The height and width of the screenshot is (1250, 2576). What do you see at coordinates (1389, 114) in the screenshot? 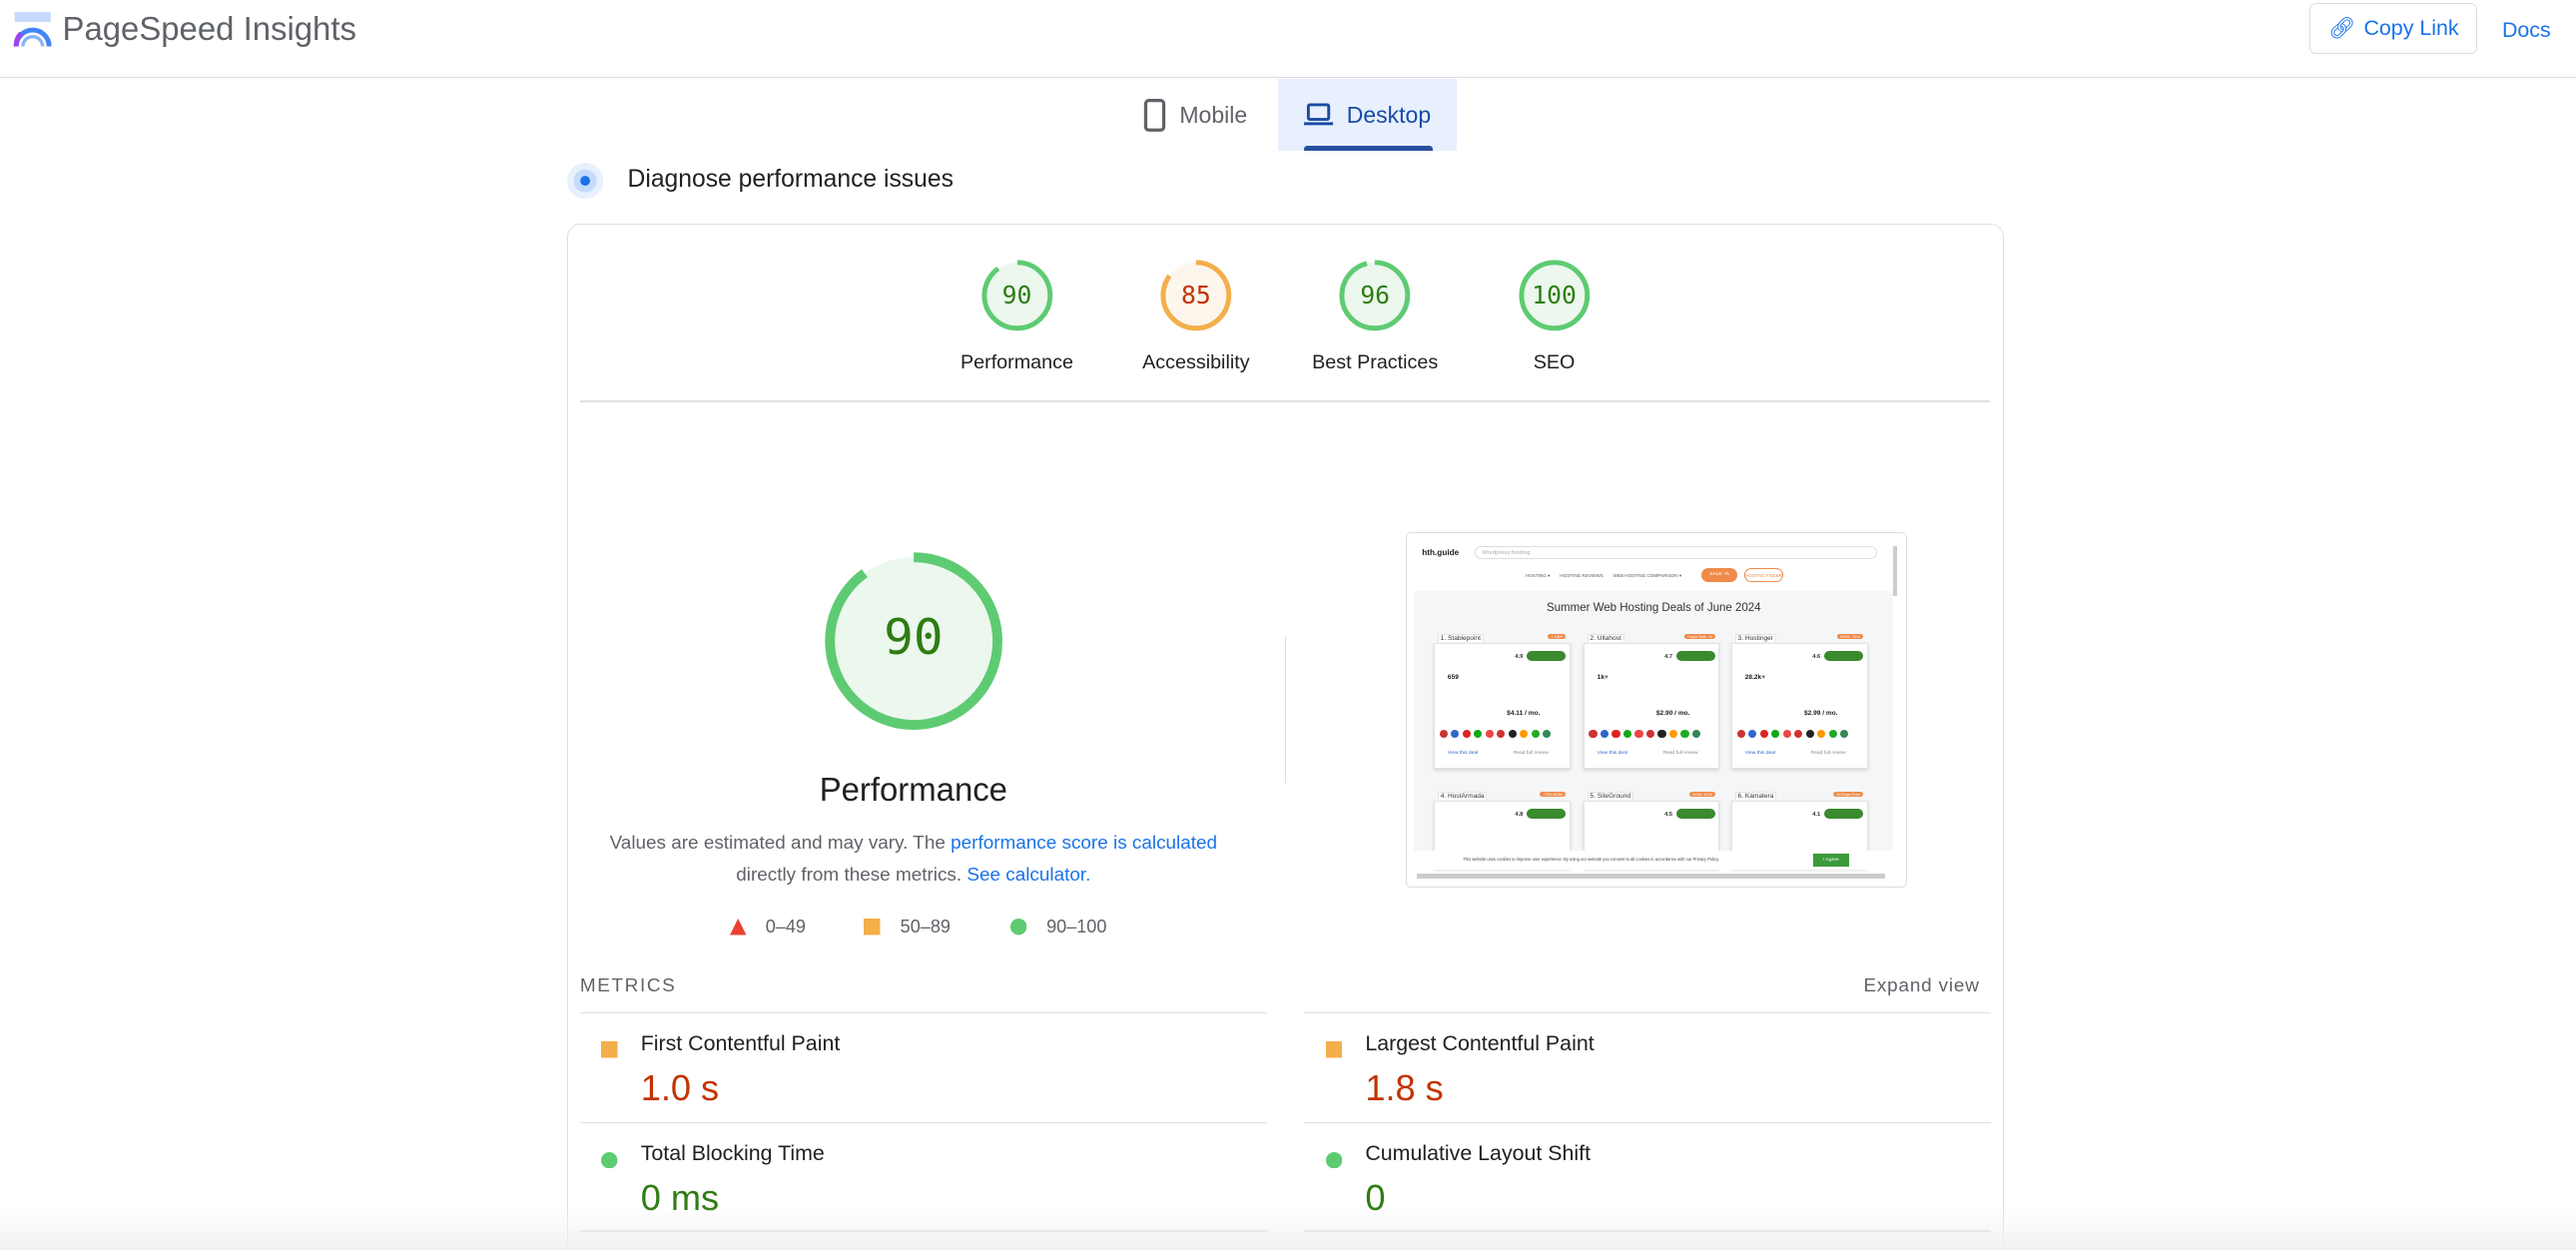
I see `tab-desktop-label: Desktop` at bounding box center [1389, 114].